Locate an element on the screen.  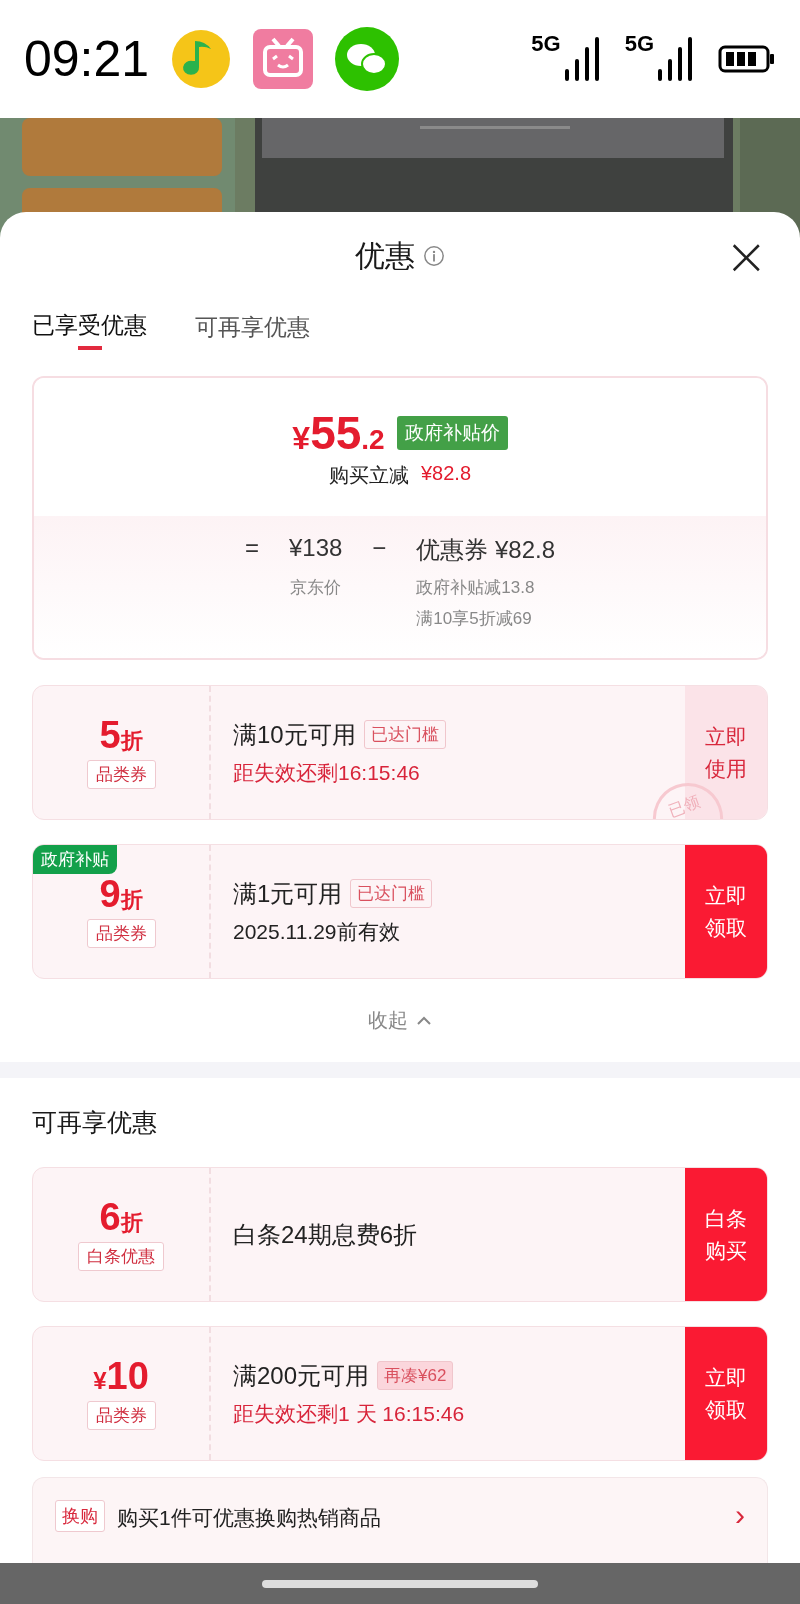
close-button: × is located at coordinates (746, 256).